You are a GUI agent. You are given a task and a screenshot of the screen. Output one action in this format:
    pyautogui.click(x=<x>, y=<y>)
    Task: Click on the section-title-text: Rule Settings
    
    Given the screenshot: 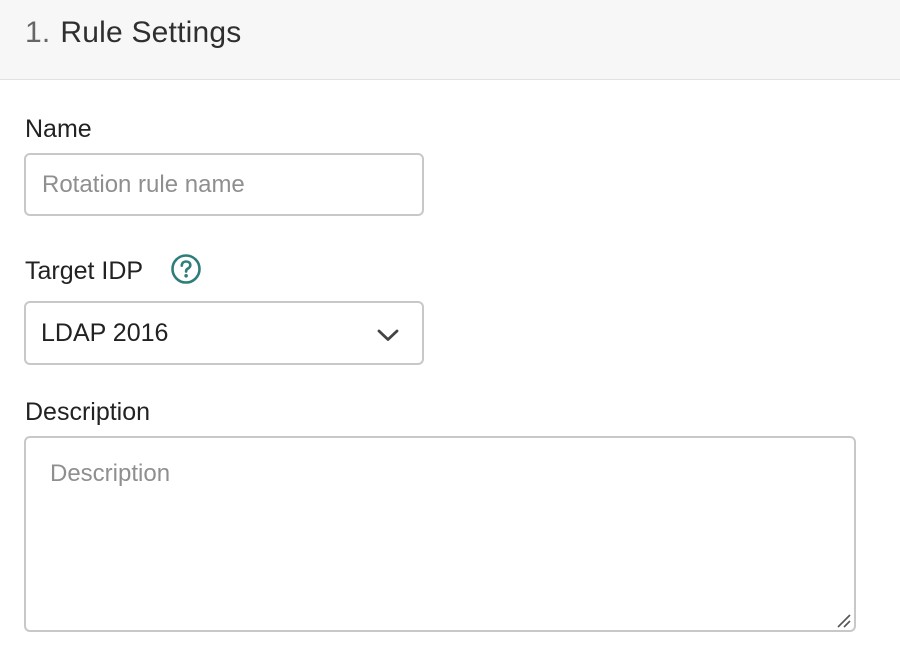 What is the action you would take?
    pyautogui.click(x=151, y=32)
    